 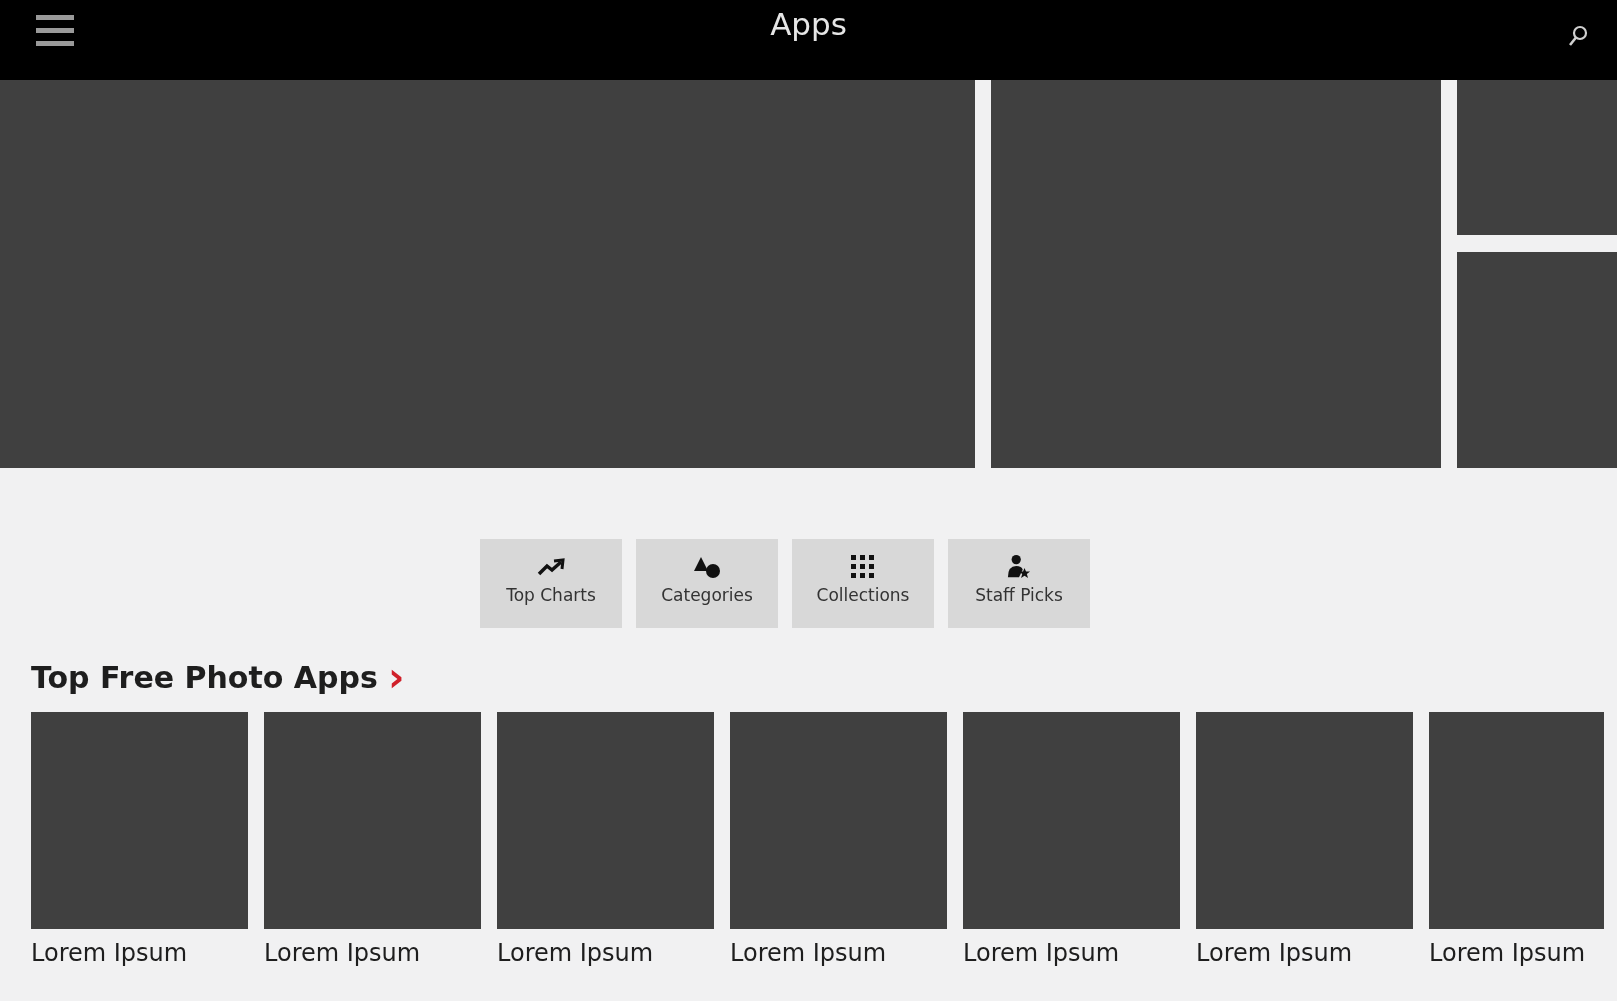 What do you see at coordinates (1578, 36) in the screenshot?
I see `search-icon` at bounding box center [1578, 36].